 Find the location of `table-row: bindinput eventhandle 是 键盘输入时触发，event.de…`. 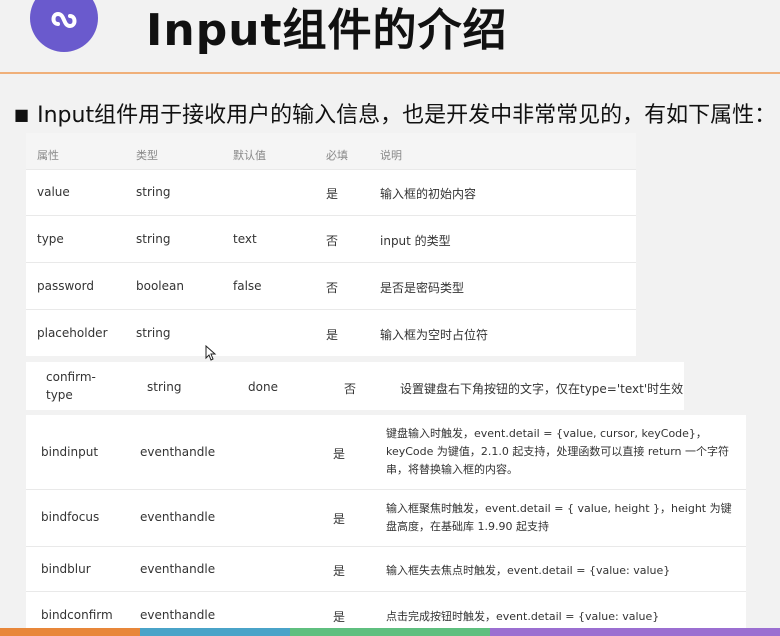

table-row: bindinput eventhandle 是 键盘输入时触发，event.de… is located at coordinates (386, 452).